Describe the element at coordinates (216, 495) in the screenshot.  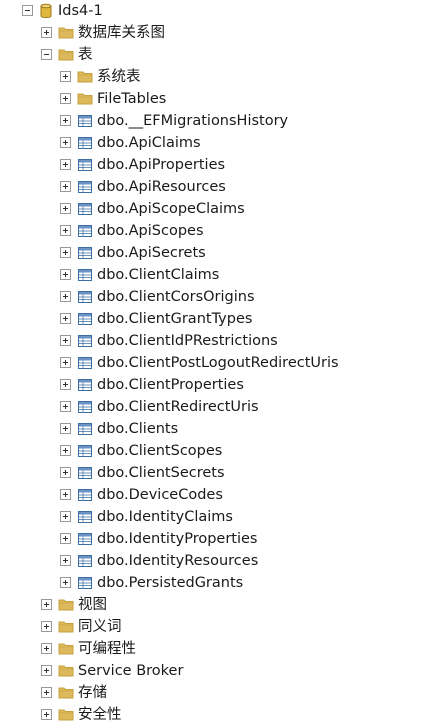
I see `tree-node-table: dbo.DeviceCodes` at that location.